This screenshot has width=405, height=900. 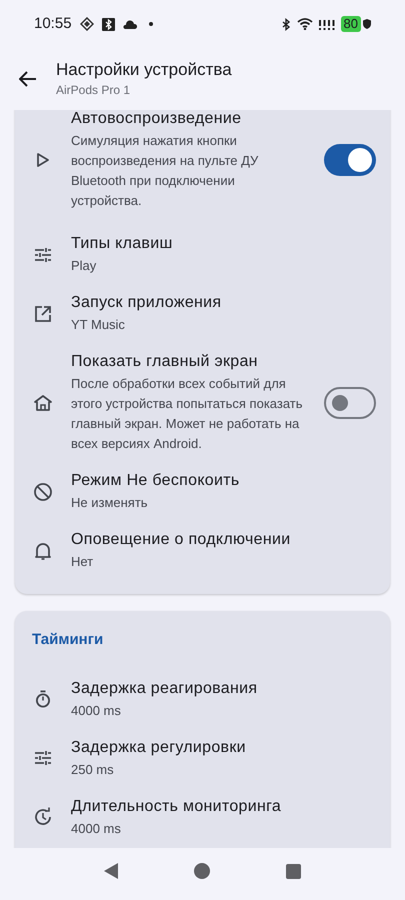 I want to click on setting-summary: 250 ms, so click(x=93, y=769).